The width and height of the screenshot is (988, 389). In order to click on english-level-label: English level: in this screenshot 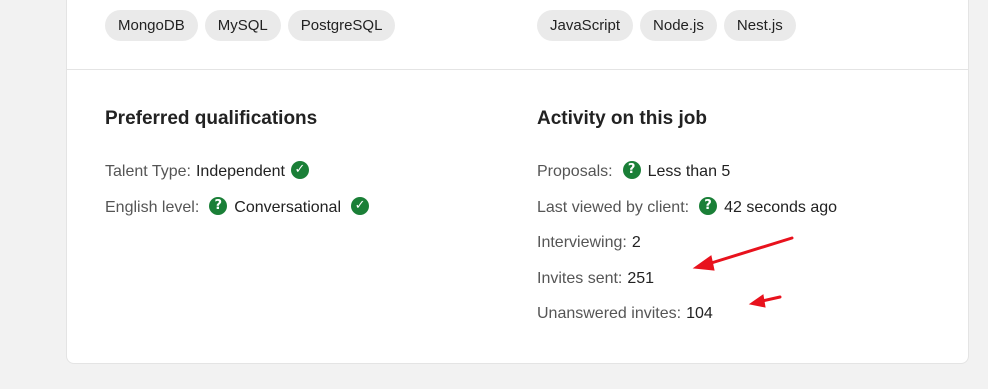, I will do `click(152, 207)`.